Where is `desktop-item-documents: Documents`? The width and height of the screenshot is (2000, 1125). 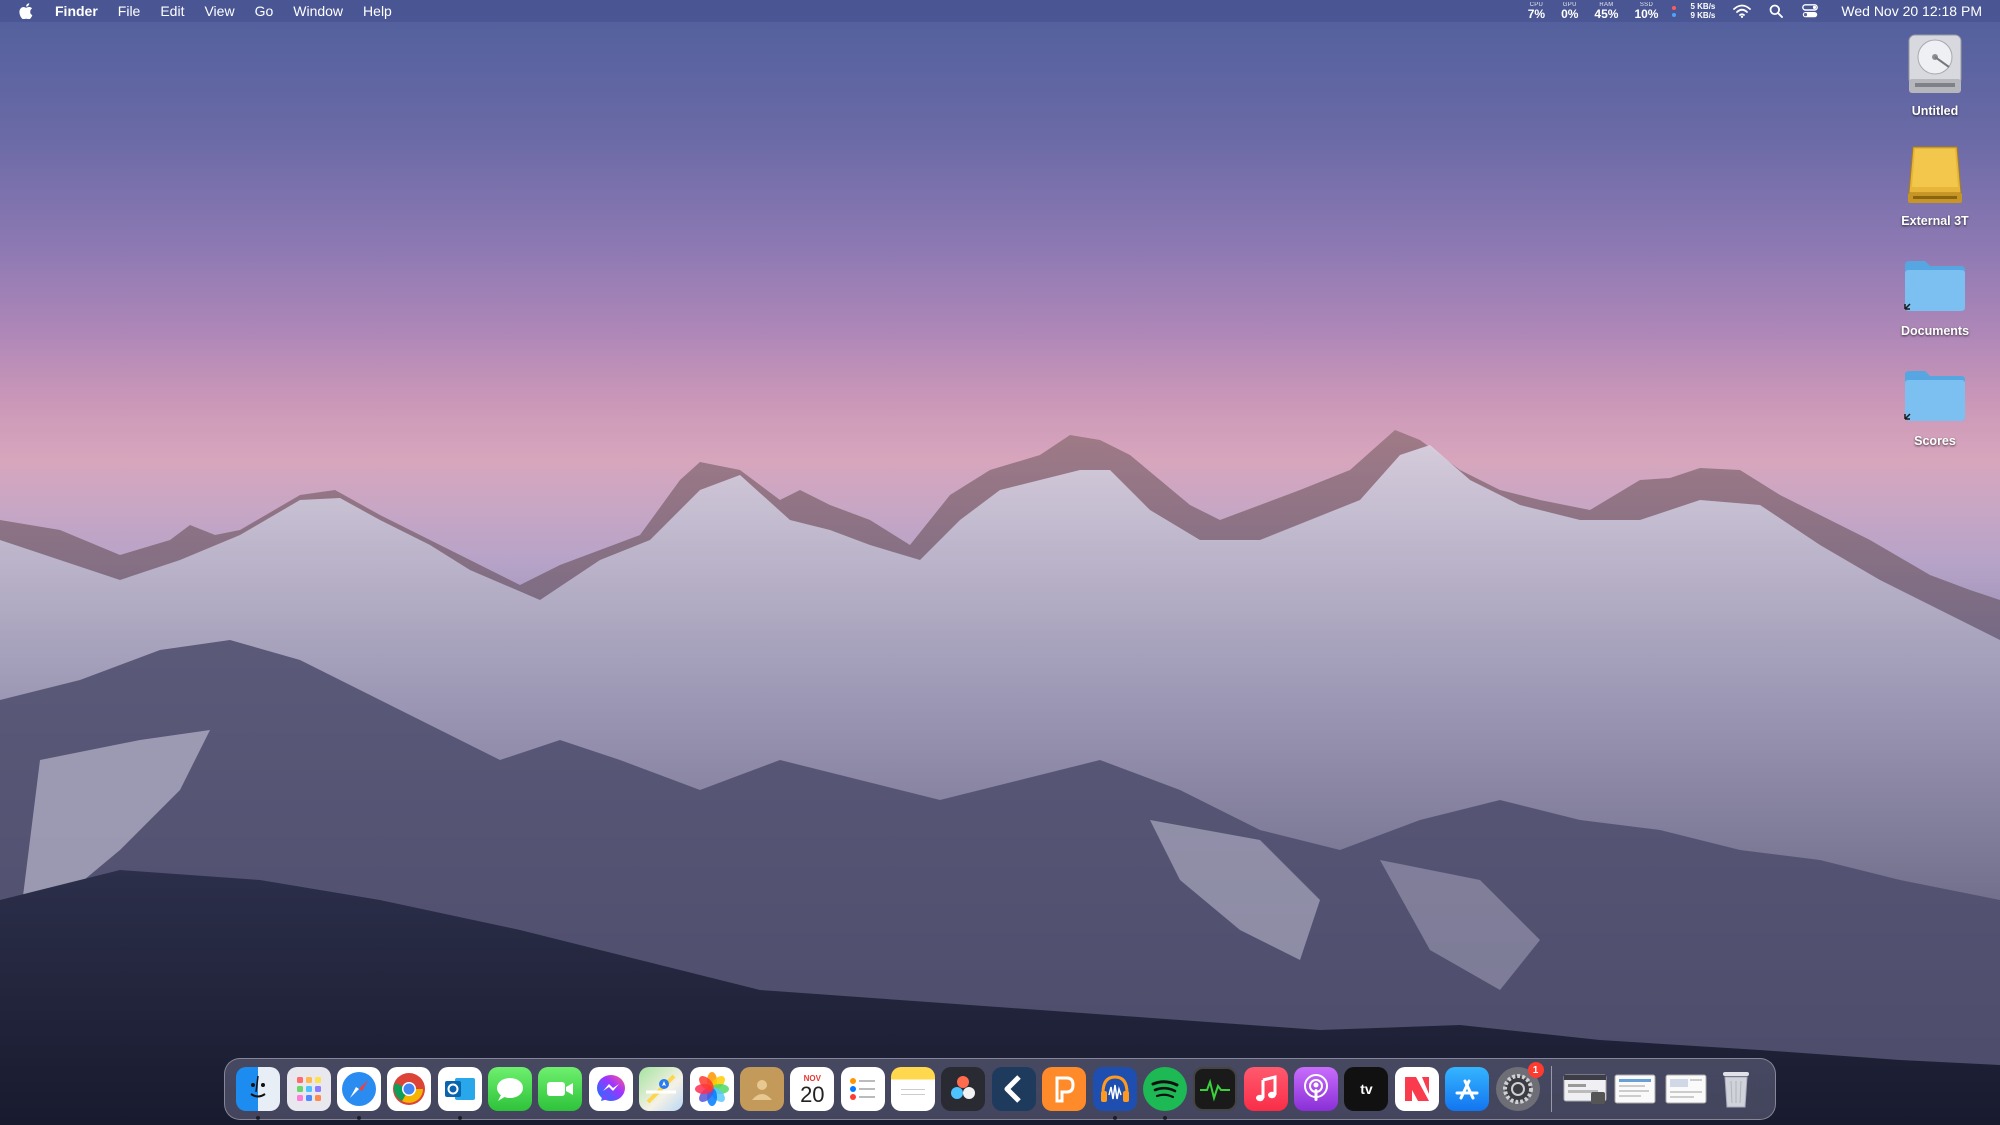
desktop-item-documents: Documents is located at coordinates (1935, 294).